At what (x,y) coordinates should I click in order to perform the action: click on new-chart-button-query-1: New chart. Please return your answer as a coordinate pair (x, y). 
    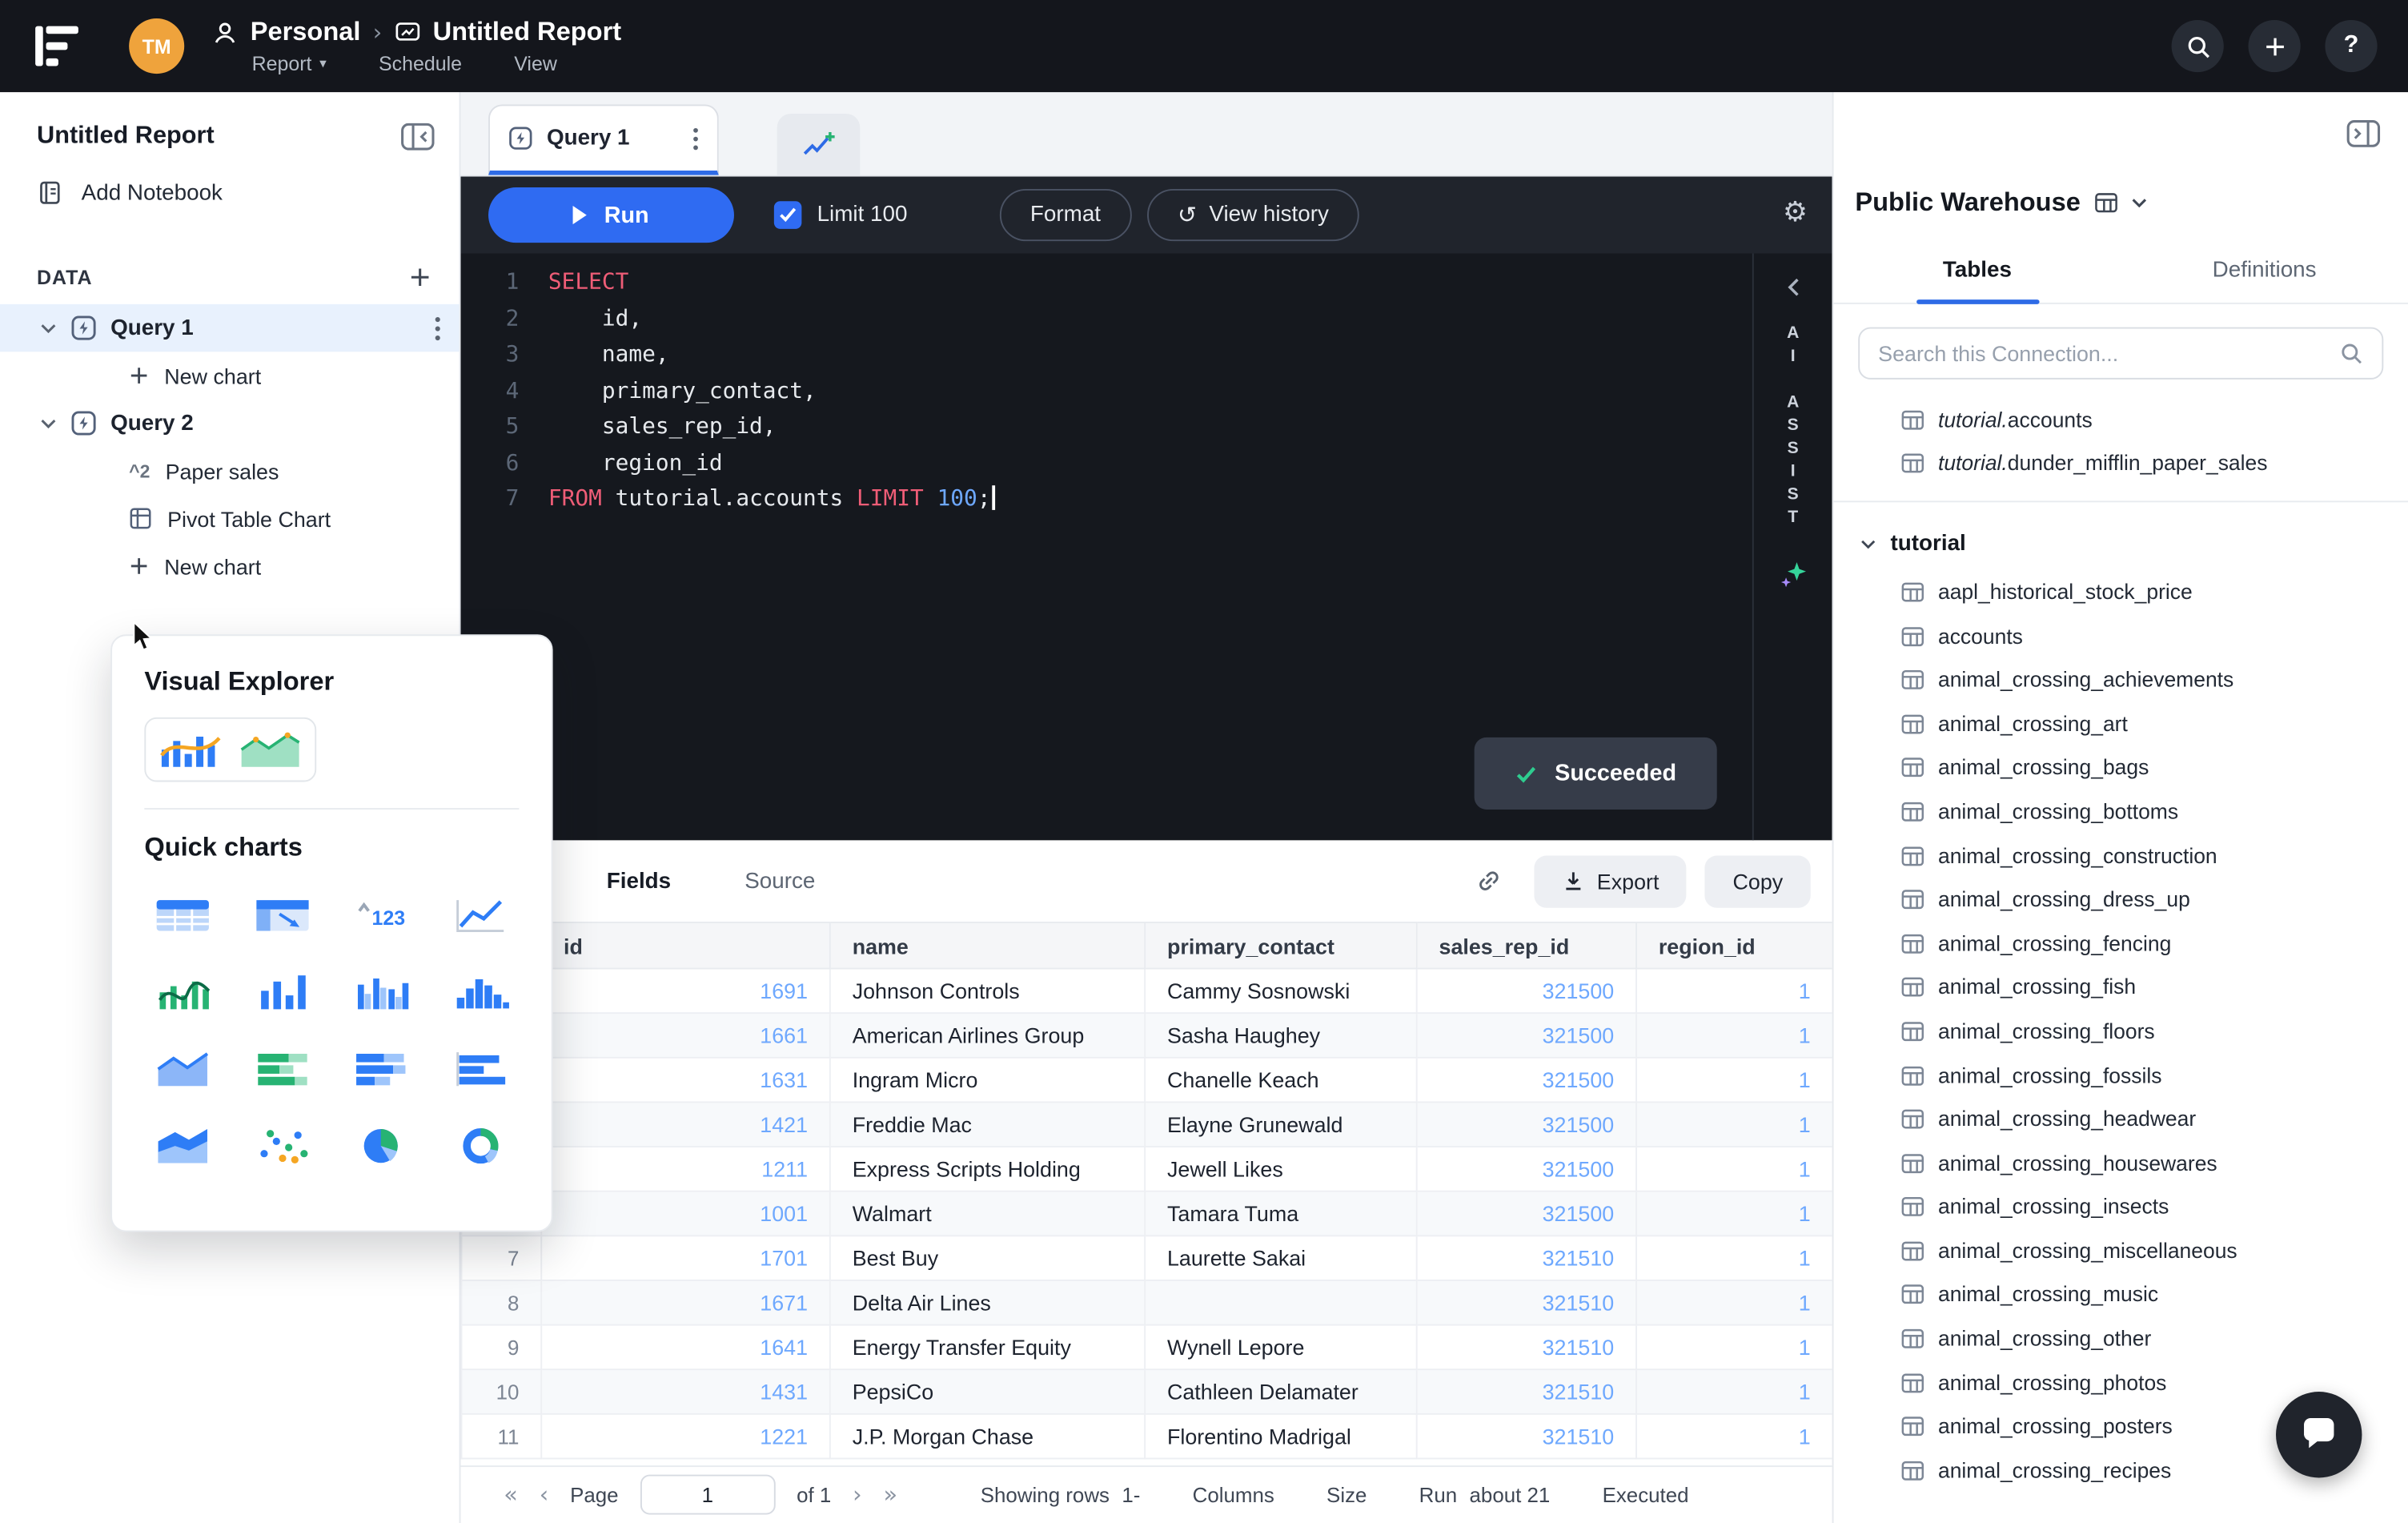
    Looking at the image, I should click on (230, 375).